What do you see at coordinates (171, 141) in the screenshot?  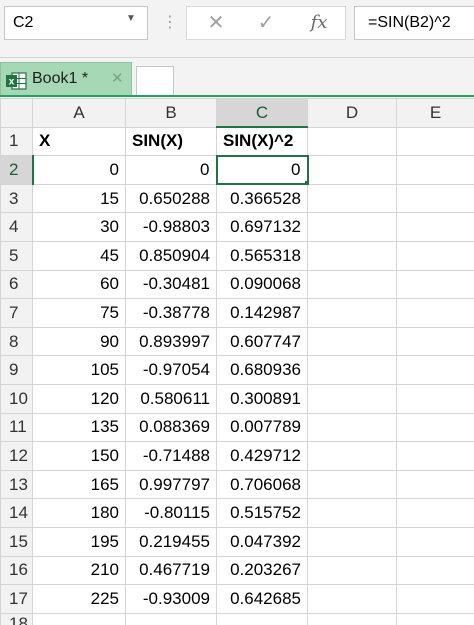 I see `cell-b1: SIN(X)` at bounding box center [171, 141].